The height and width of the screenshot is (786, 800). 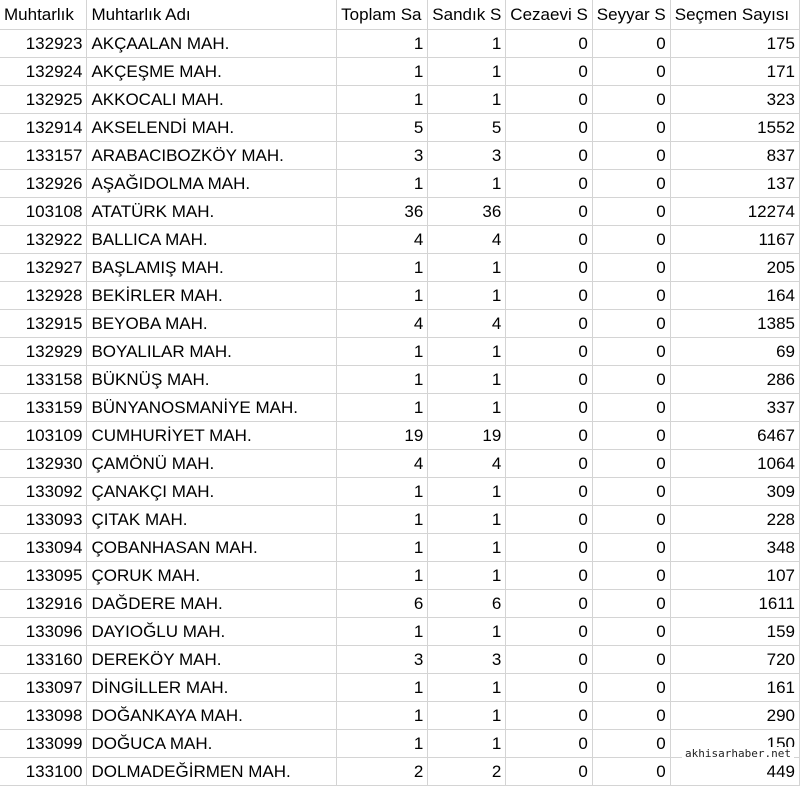 I want to click on cell-secmen-sayisi: 290, so click(x=735, y=715).